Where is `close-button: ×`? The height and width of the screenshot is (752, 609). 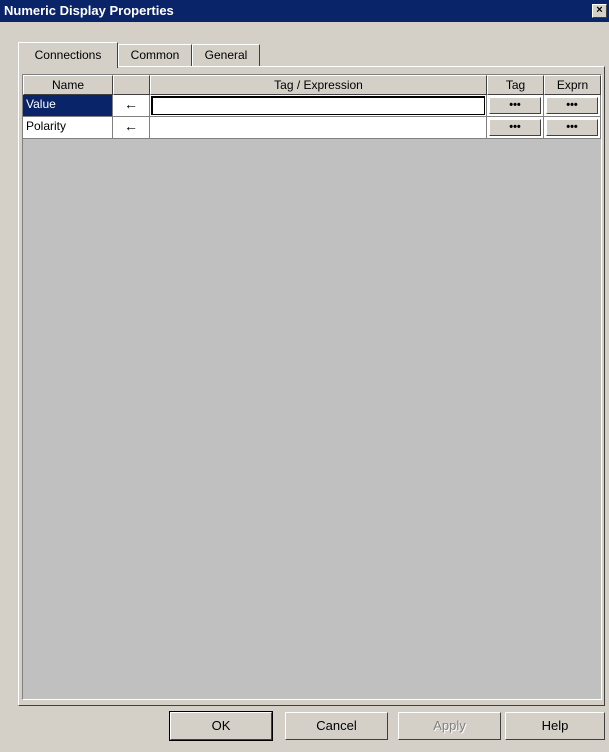
close-button: × is located at coordinates (599, 11).